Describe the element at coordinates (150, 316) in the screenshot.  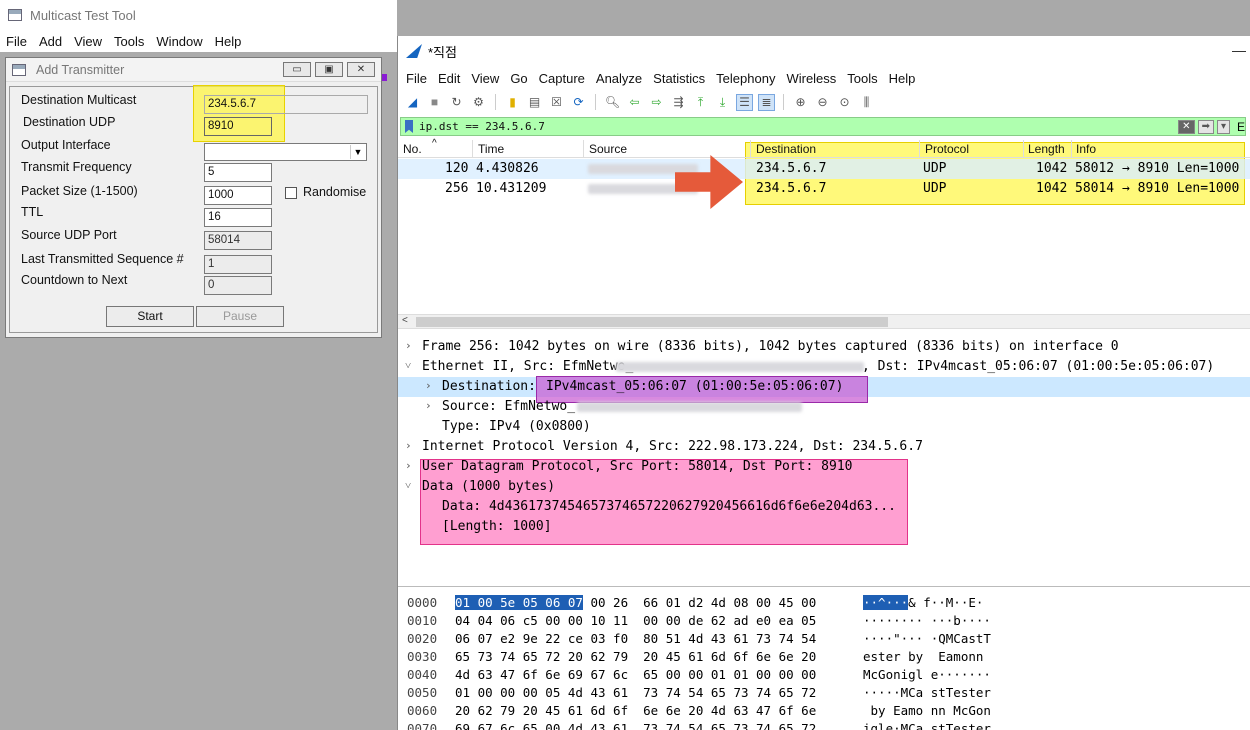
I see `start-button: Start` at that location.